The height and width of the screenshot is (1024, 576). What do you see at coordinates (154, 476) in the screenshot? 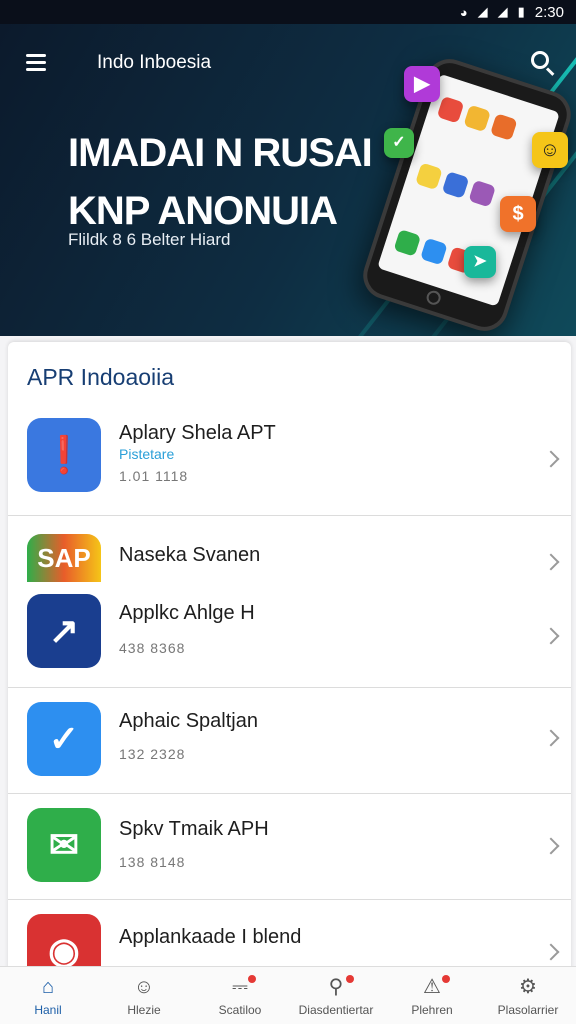
I see `app-meta: 1.01 1118` at bounding box center [154, 476].